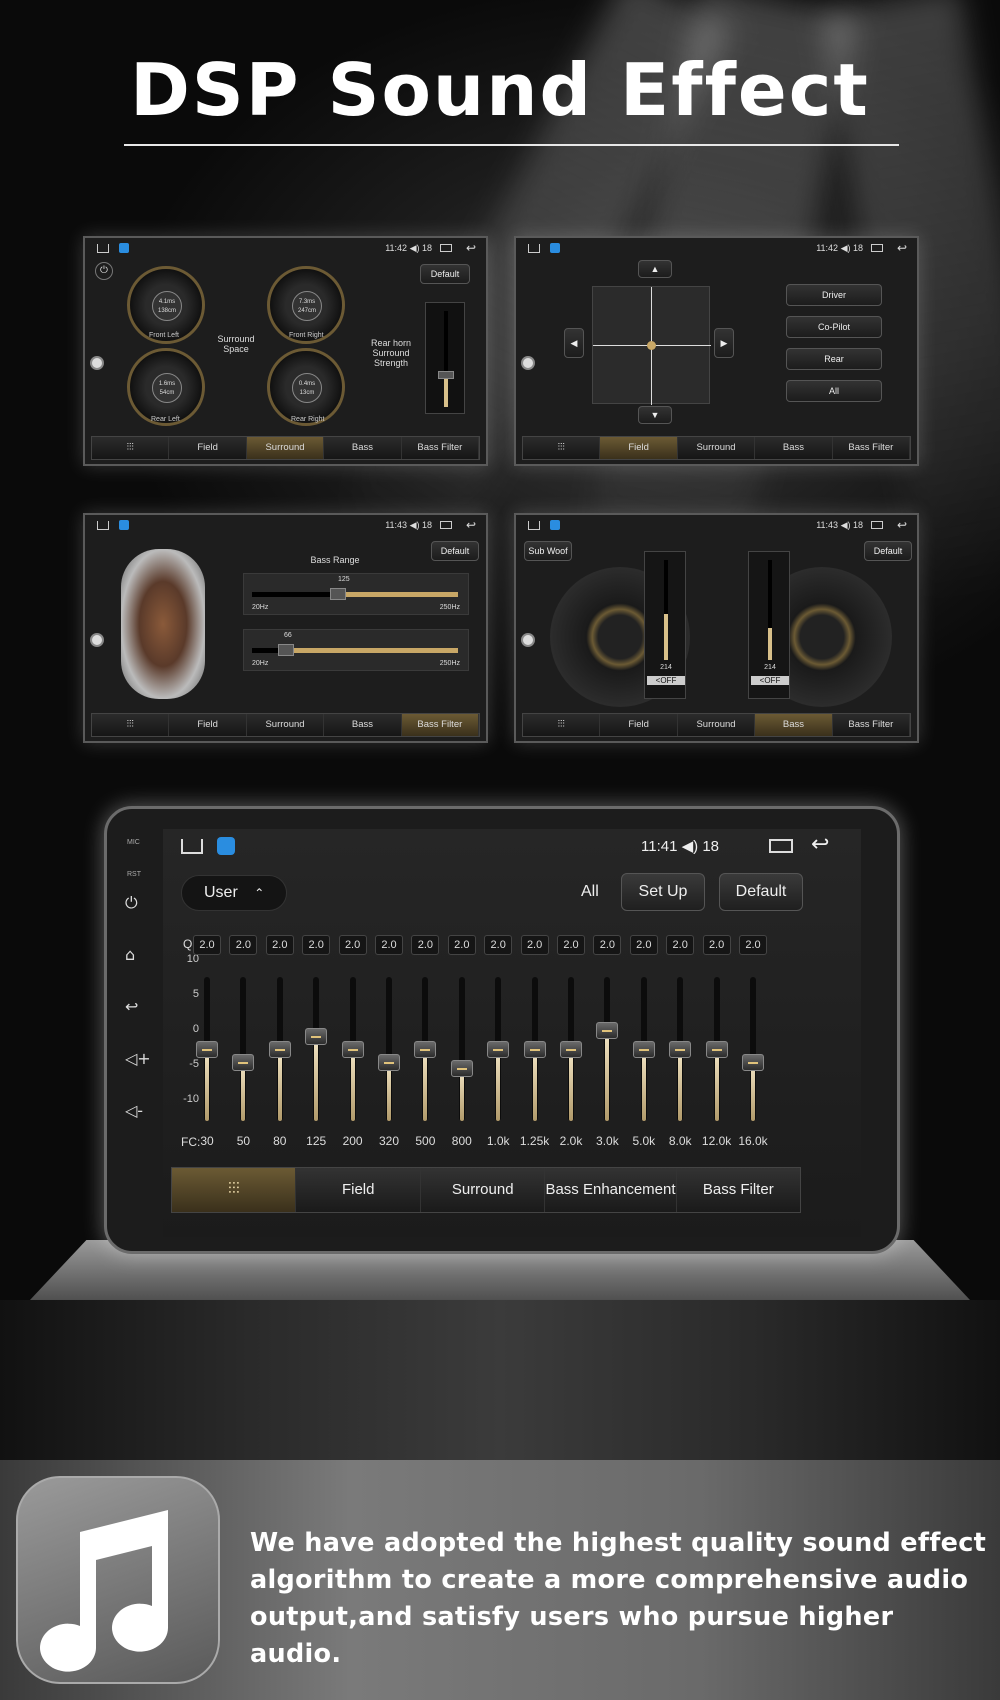  What do you see at coordinates (663, 892) in the screenshot?
I see `setup-button: Set Up` at bounding box center [663, 892].